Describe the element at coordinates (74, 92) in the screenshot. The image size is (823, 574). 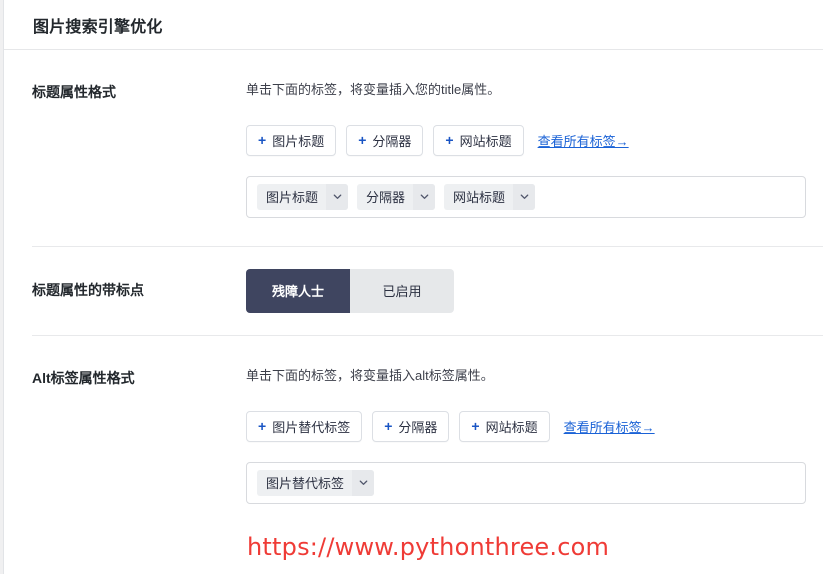
I see `section-label-title-format: 标题属性格式` at that location.